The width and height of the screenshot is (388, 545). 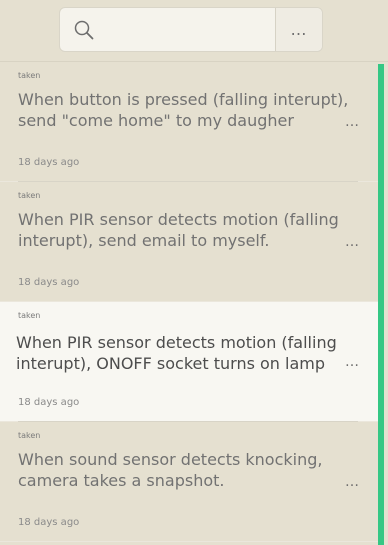 What do you see at coordinates (381, 304) in the screenshot?
I see `scrollbar-thumb` at bounding box center [381, 304].